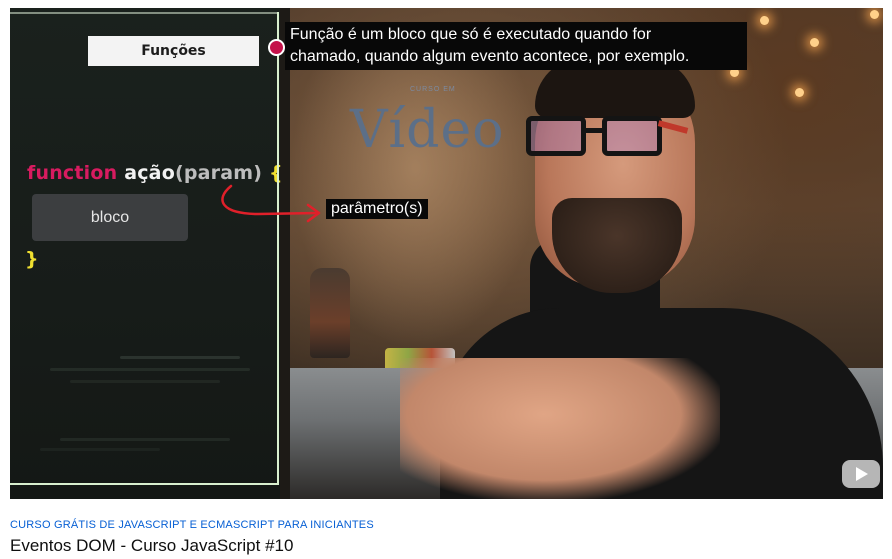 This screenshot has width=892, height=559. I want to click on function-name: ação, so click(149, 173).